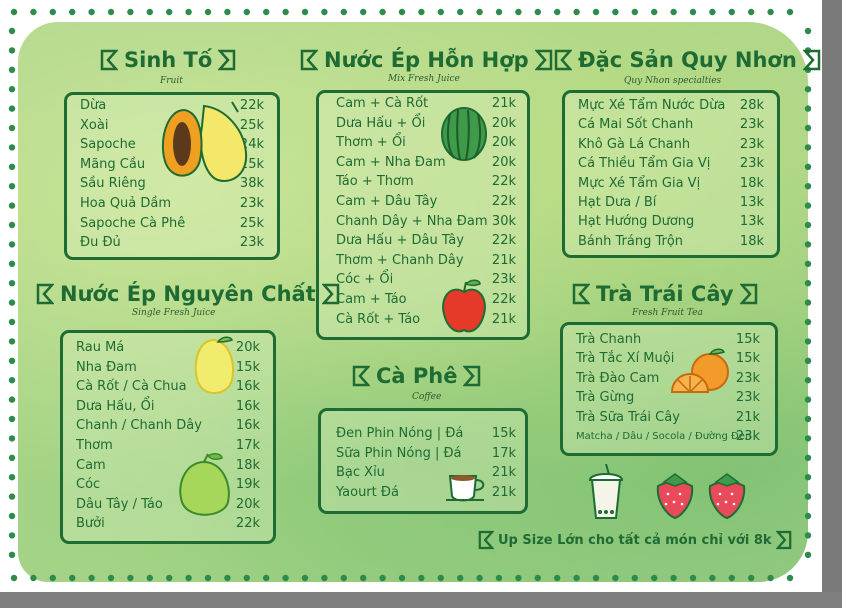  What do you see at coordinates (631, 241) in the screenshot?
I see `menu-item-name: Bánh Tráng Trộn` at bounding box center [631, 241].